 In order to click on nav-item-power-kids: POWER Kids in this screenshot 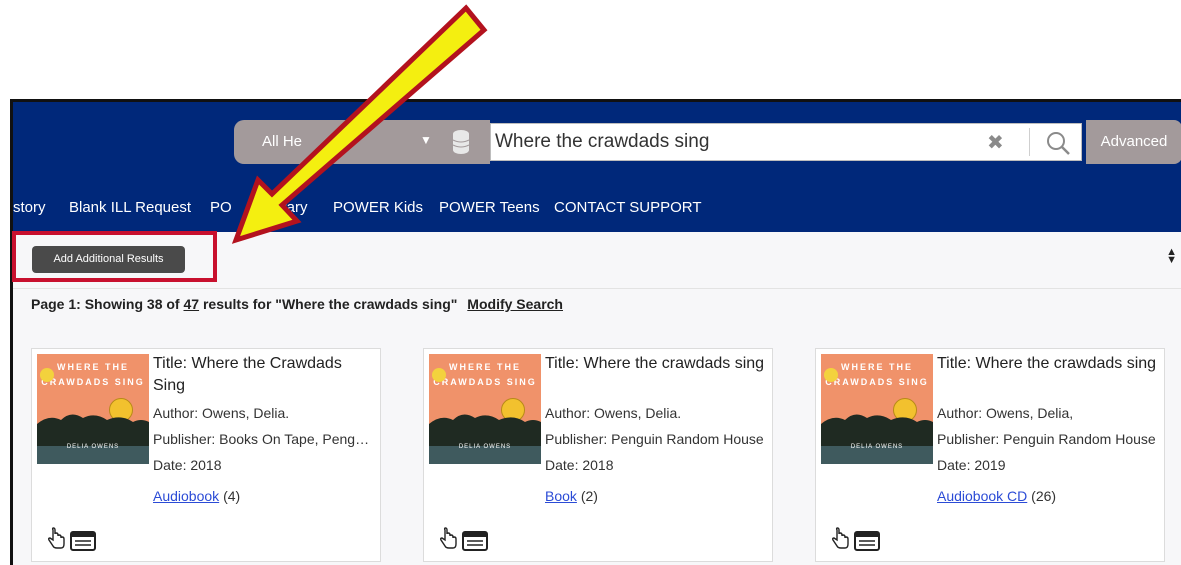, I will do `click(378, 207)`.